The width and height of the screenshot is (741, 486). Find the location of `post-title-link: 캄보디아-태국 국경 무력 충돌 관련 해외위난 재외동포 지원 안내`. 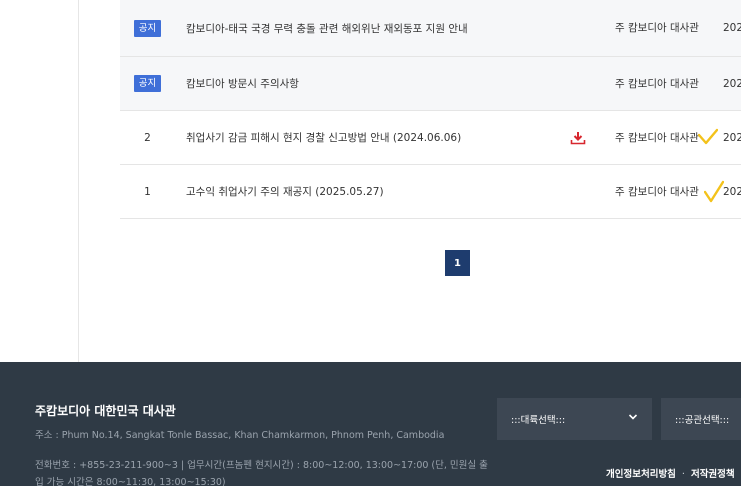

post-title-link: 캄보디아-태국 국경 무력 충돌 관련 해외위난 재외동포 지원 안내 is located at coordinates (327, 28).